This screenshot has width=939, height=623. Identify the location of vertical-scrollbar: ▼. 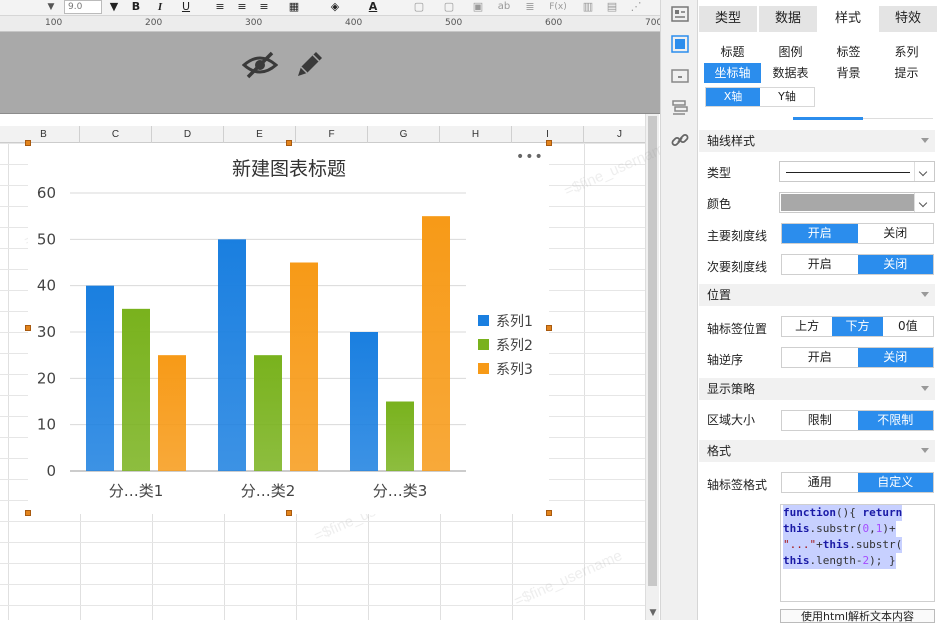
(652, 367).